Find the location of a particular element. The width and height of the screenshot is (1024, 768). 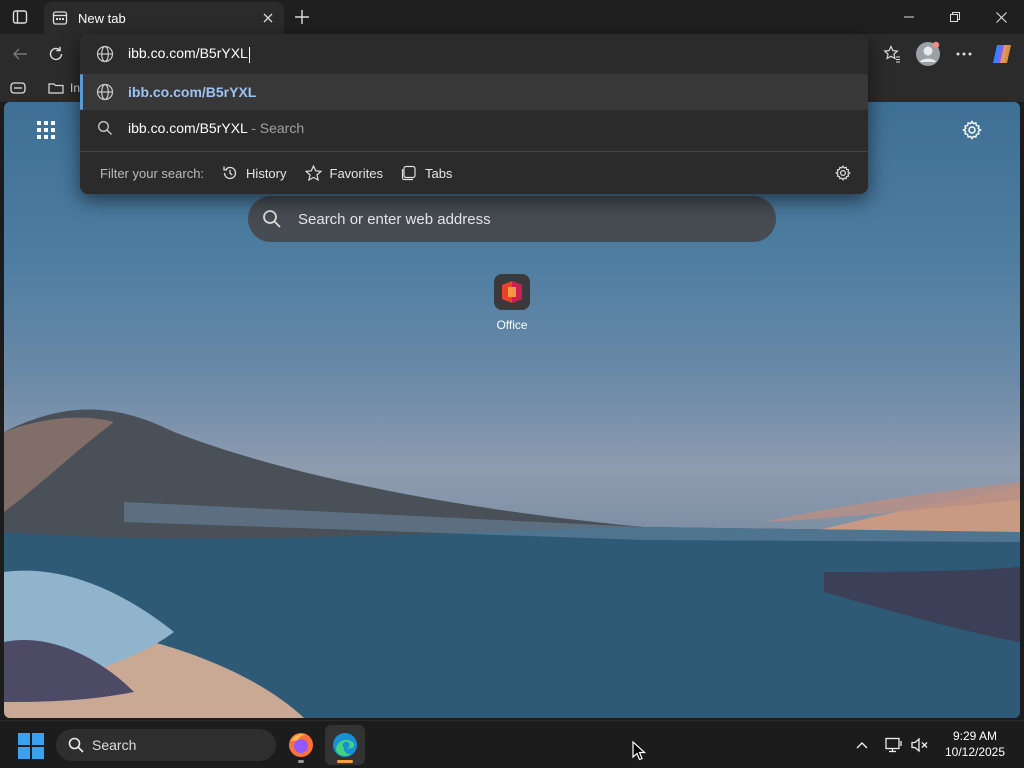

more-options-button is located at coordinates (964, 54).